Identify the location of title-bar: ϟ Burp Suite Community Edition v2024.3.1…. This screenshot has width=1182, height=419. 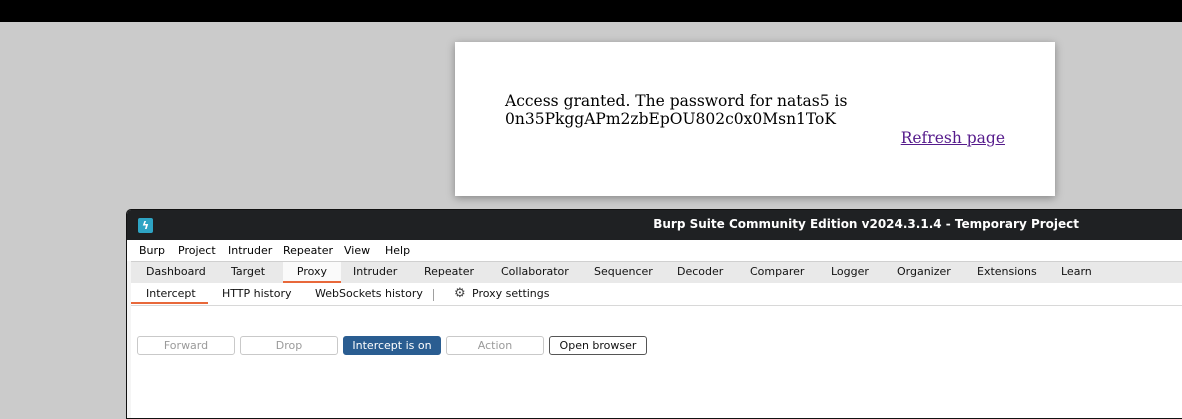
(654, 225).